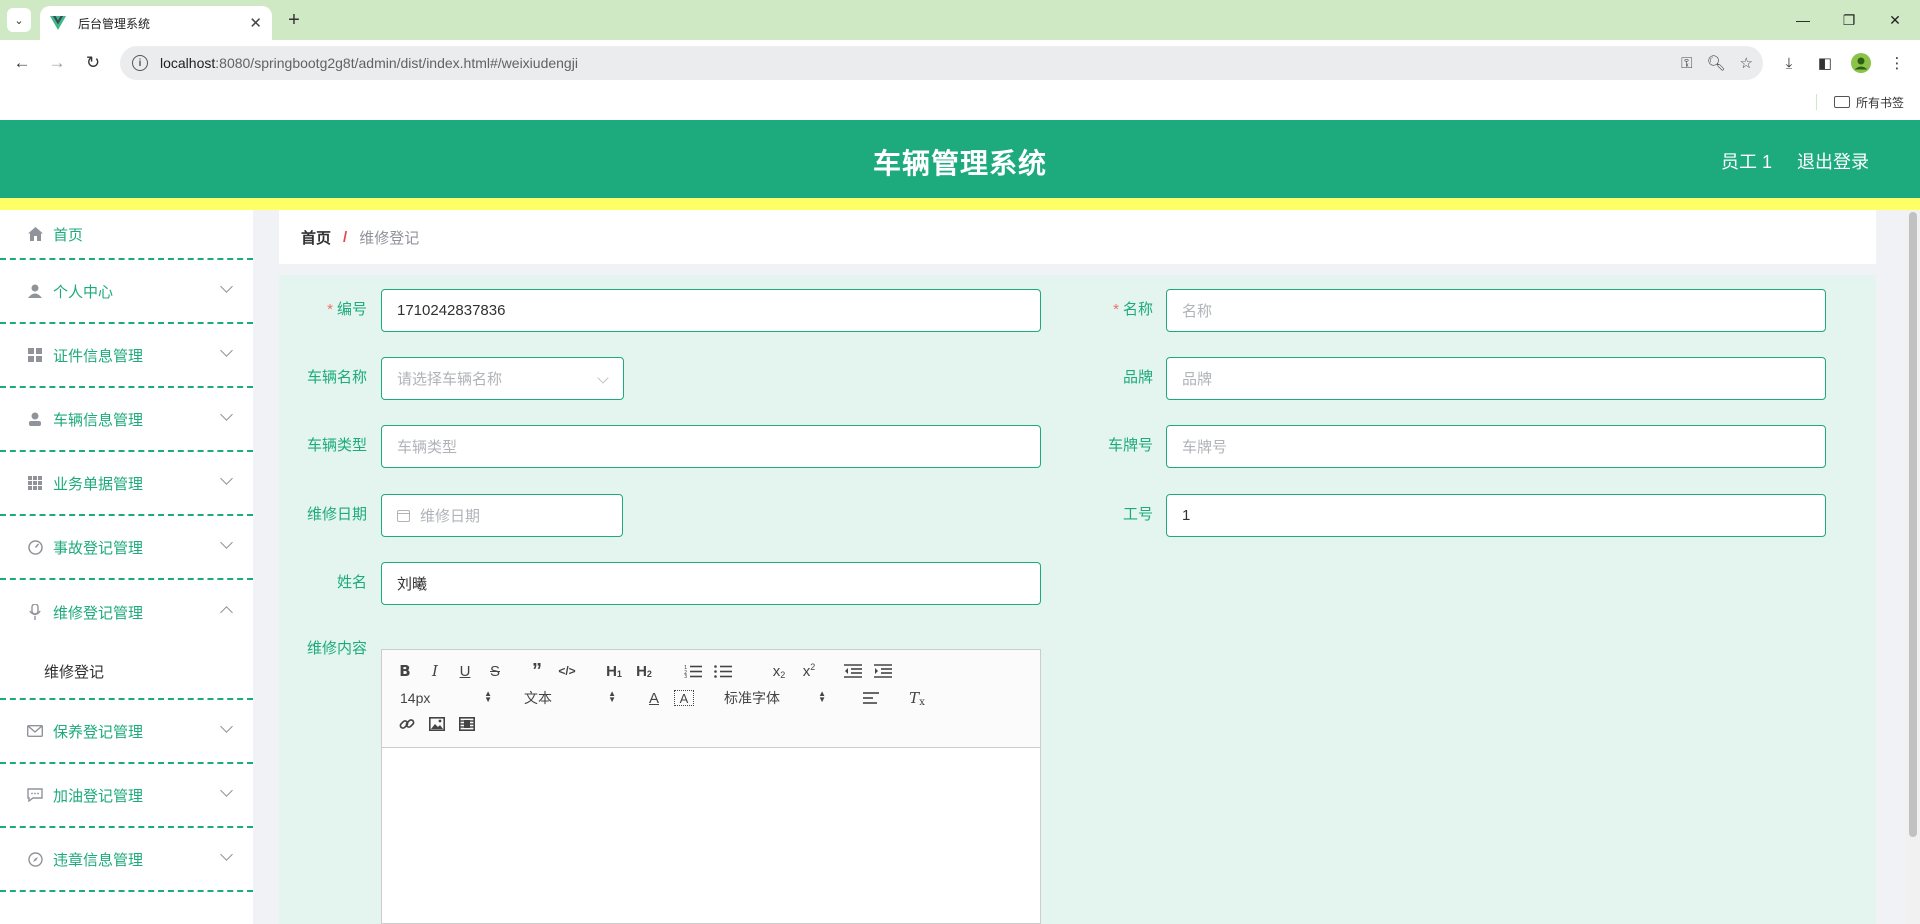  Describe the element at coordinates (654, 698) in the screenshot. I see `font-color-icon: A` at that location.